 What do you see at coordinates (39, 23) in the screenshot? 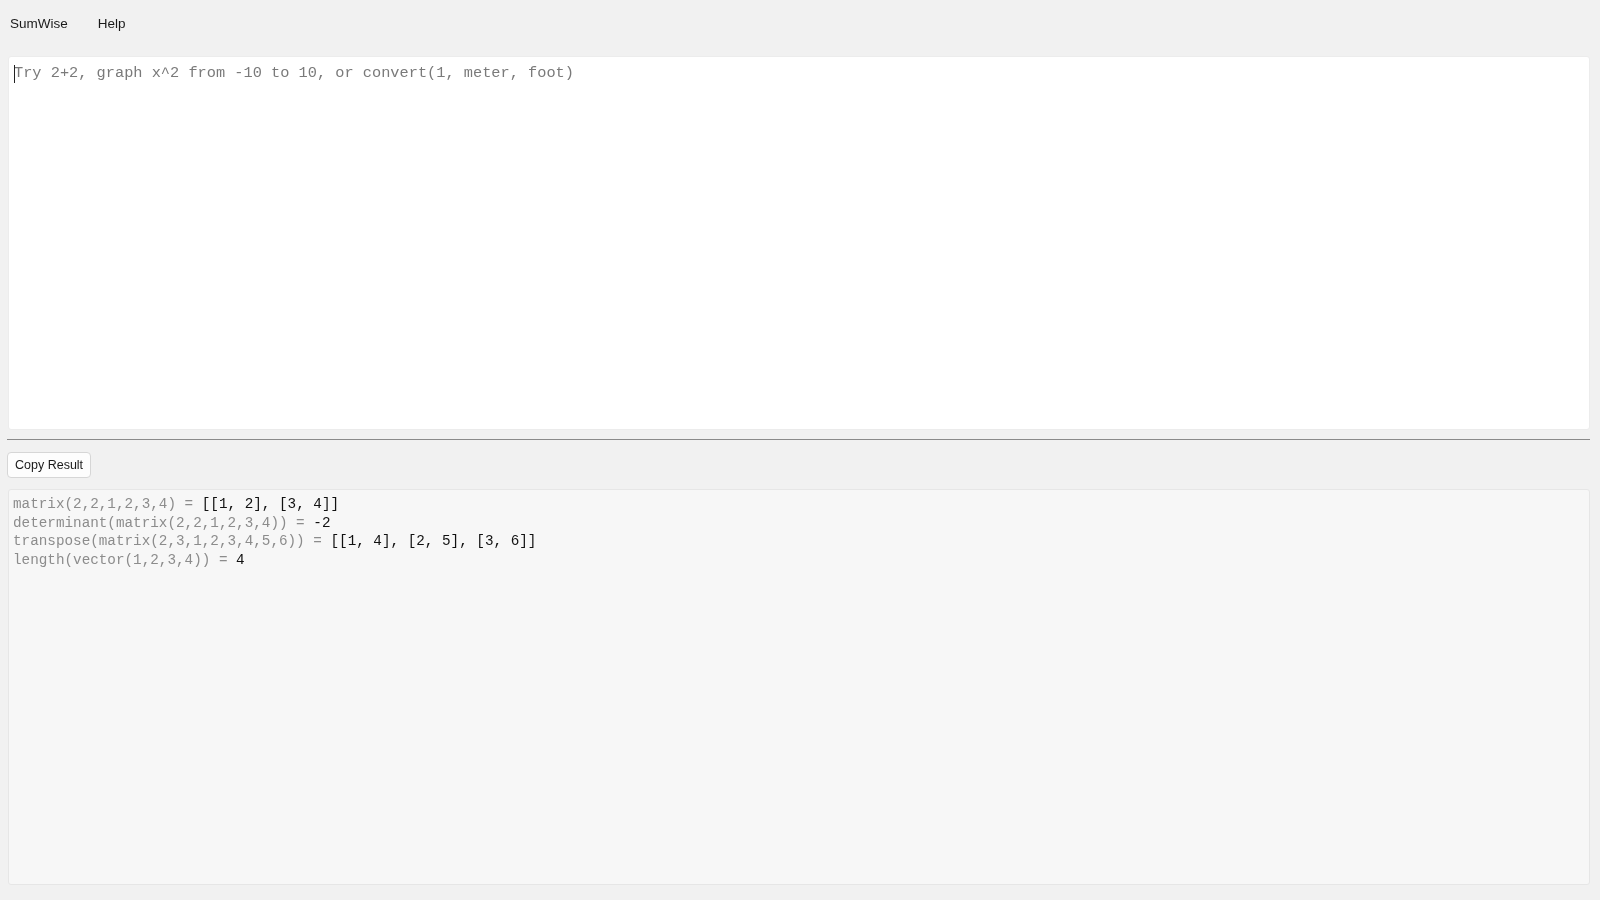
I see `menu-item: SumWise` at bounding box center [39, 23].